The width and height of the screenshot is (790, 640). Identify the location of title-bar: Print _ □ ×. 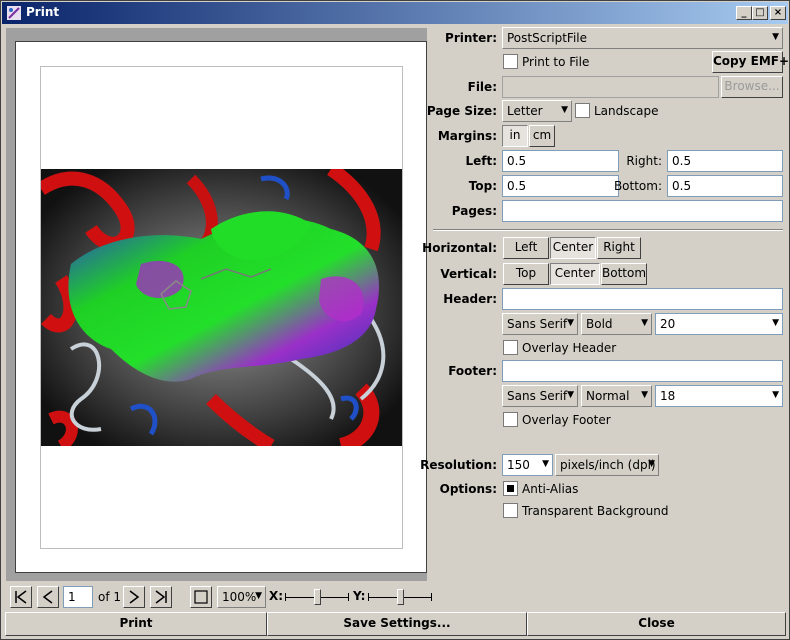
(395, 13).